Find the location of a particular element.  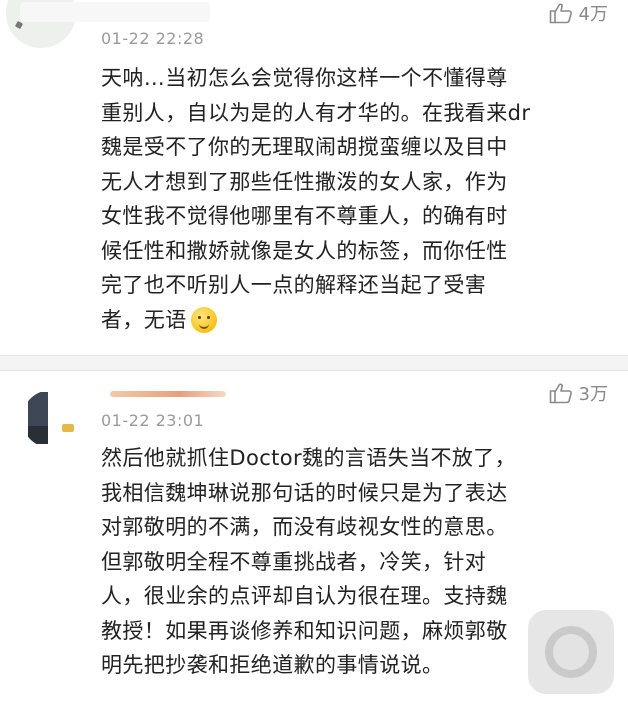

comment-last-line: 者，无语 is located at coordinates (351, 320).